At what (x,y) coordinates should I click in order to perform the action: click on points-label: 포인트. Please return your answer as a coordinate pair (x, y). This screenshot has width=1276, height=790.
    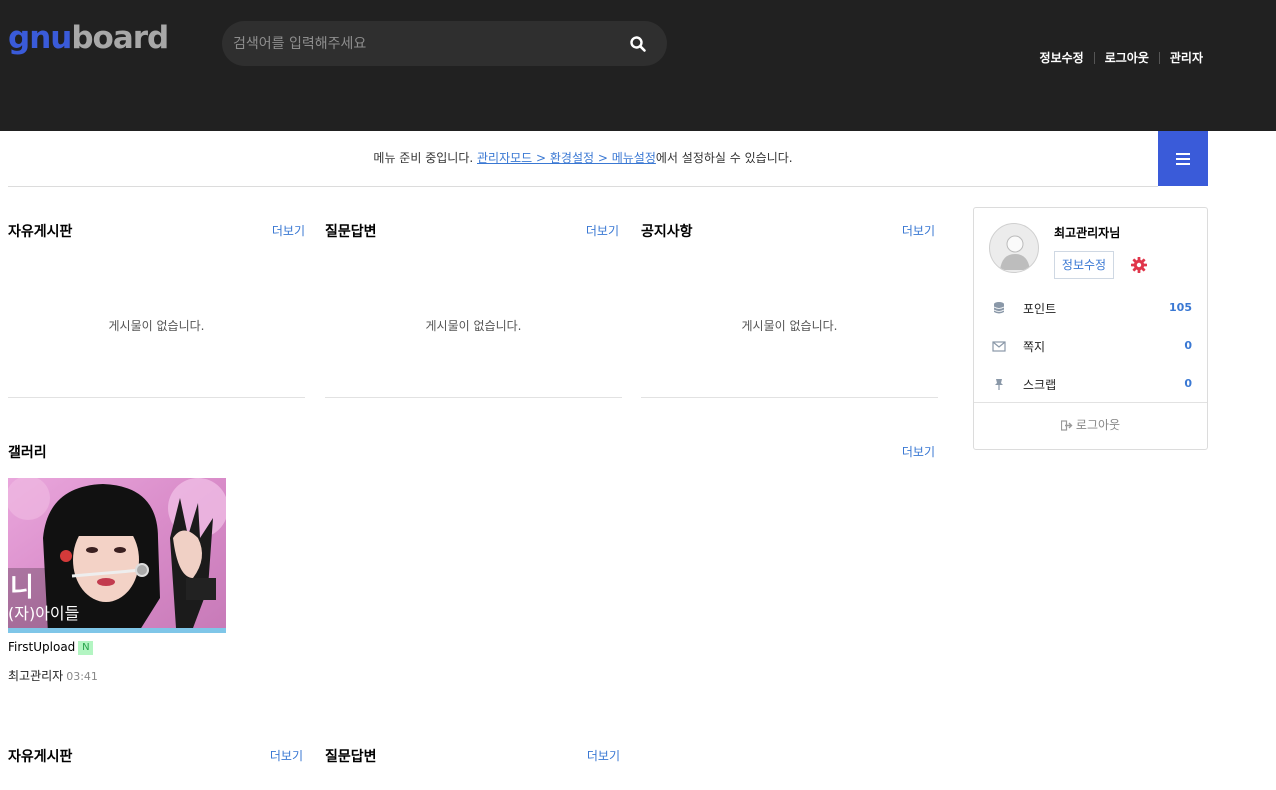
    Looking at the image, I should click on (1040, 309).